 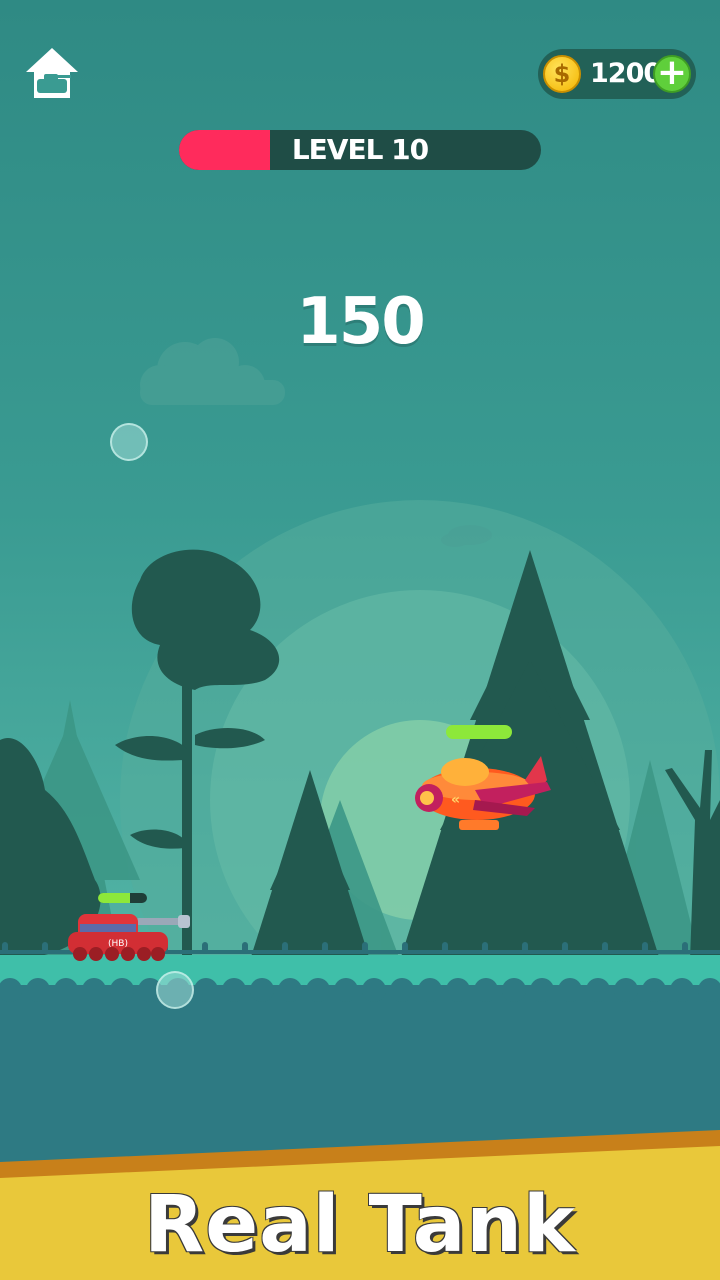 I want to click on player-tank: (HB), so click(x=130, y=938).